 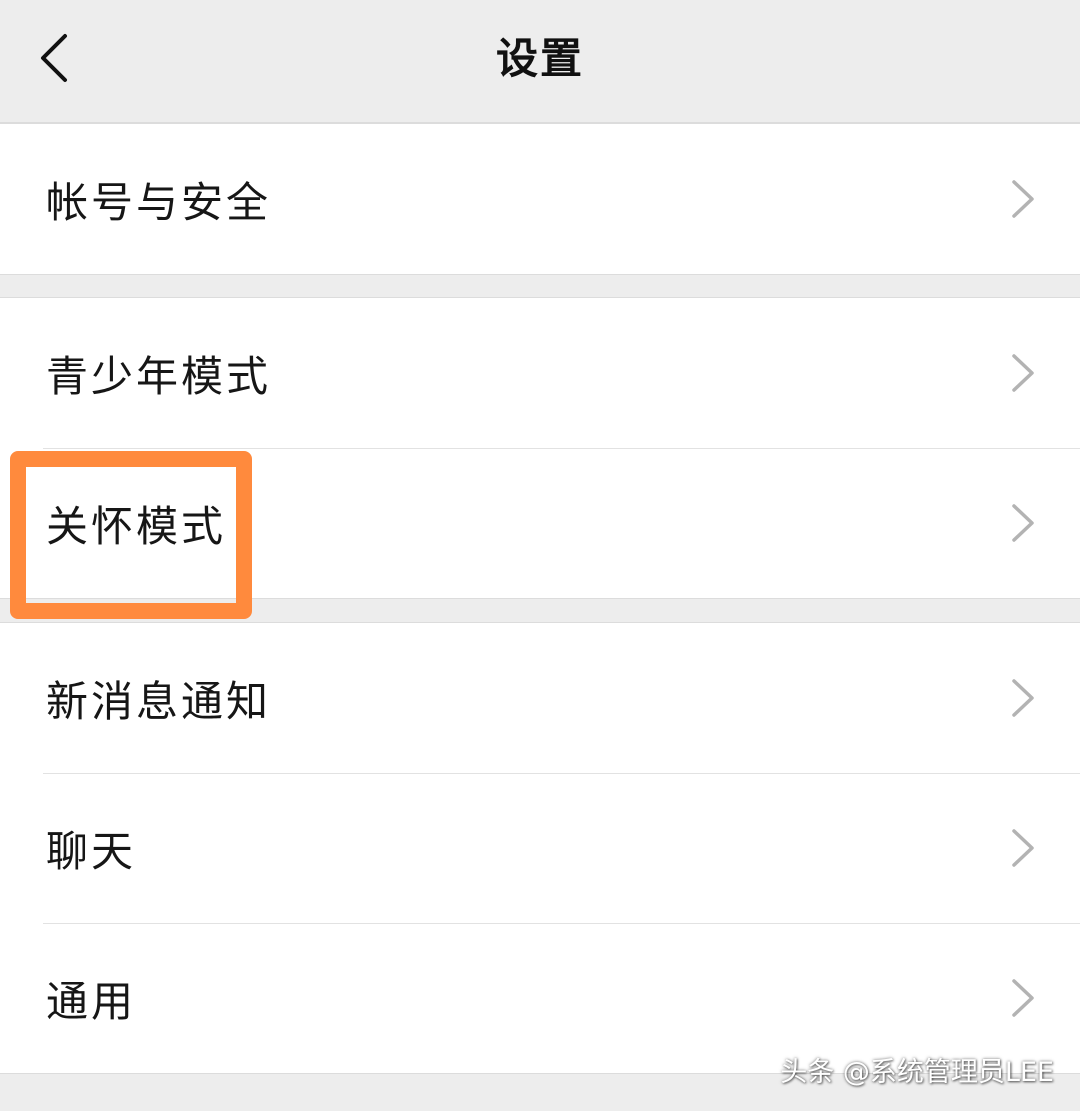 I want to click on settings-group-account: 帐号与安全, so click(x=540, y=199).